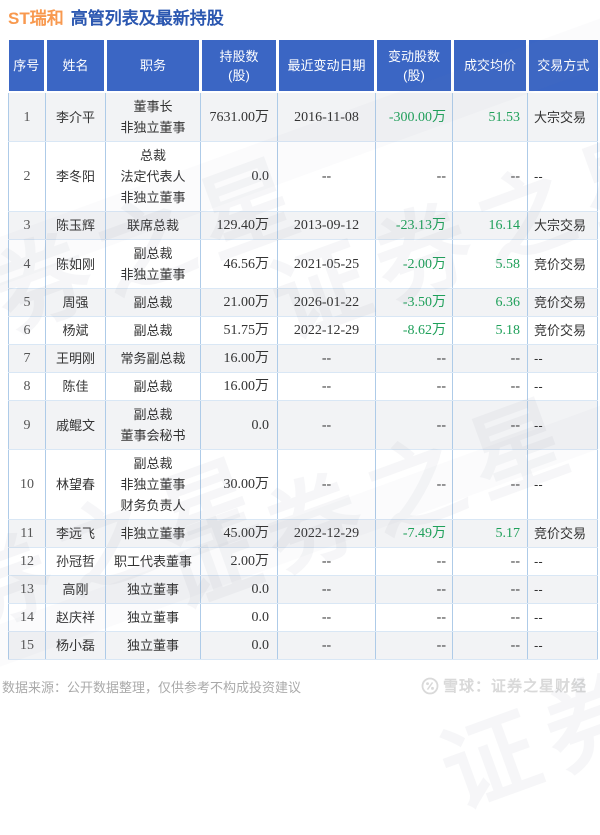 The height and width of the screenshot is (835, 600). What do you see at coordinates (414, 225) in the screenshot?
I see `cell-change: -23.13万` at bounding box center [414, 225].